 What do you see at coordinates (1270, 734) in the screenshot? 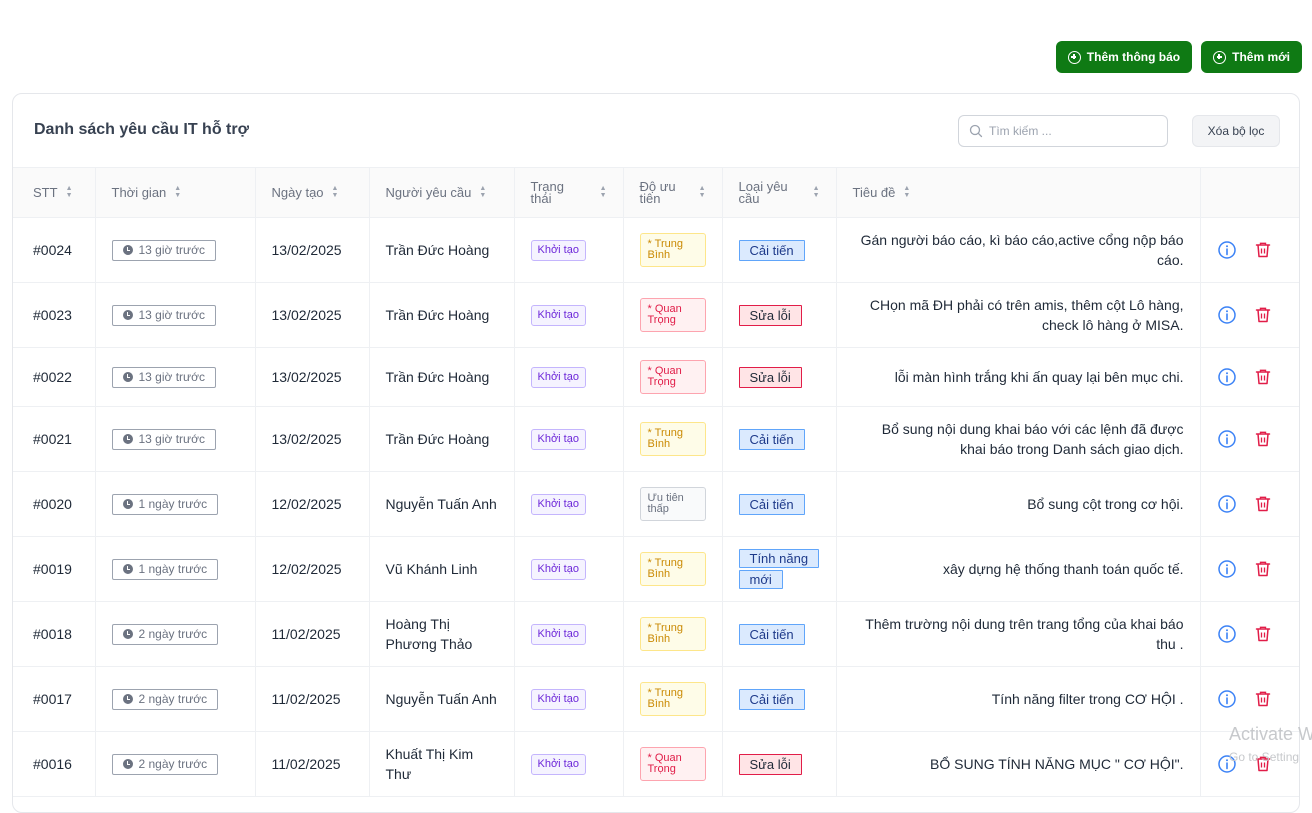
I see `activation-watermark: Activate W` at bounding box center [1270, 734].